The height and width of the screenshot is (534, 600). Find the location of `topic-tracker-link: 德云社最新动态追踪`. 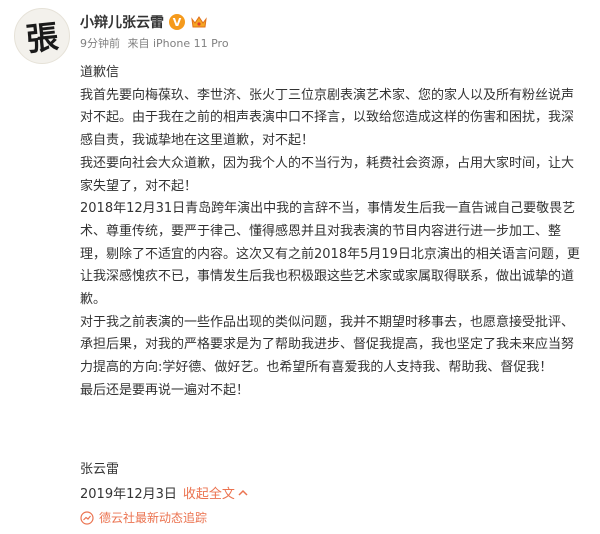

topic-tracker-link: 德云社最新动态追踪 is located at coordinates (143, 517).